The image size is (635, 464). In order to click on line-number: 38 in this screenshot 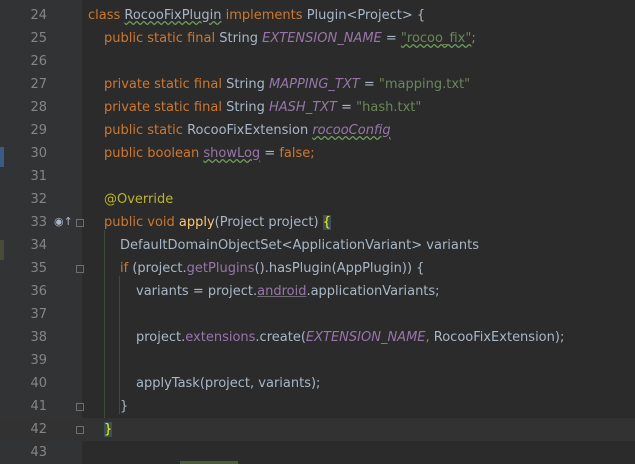, I will do `click(38, 337)`.